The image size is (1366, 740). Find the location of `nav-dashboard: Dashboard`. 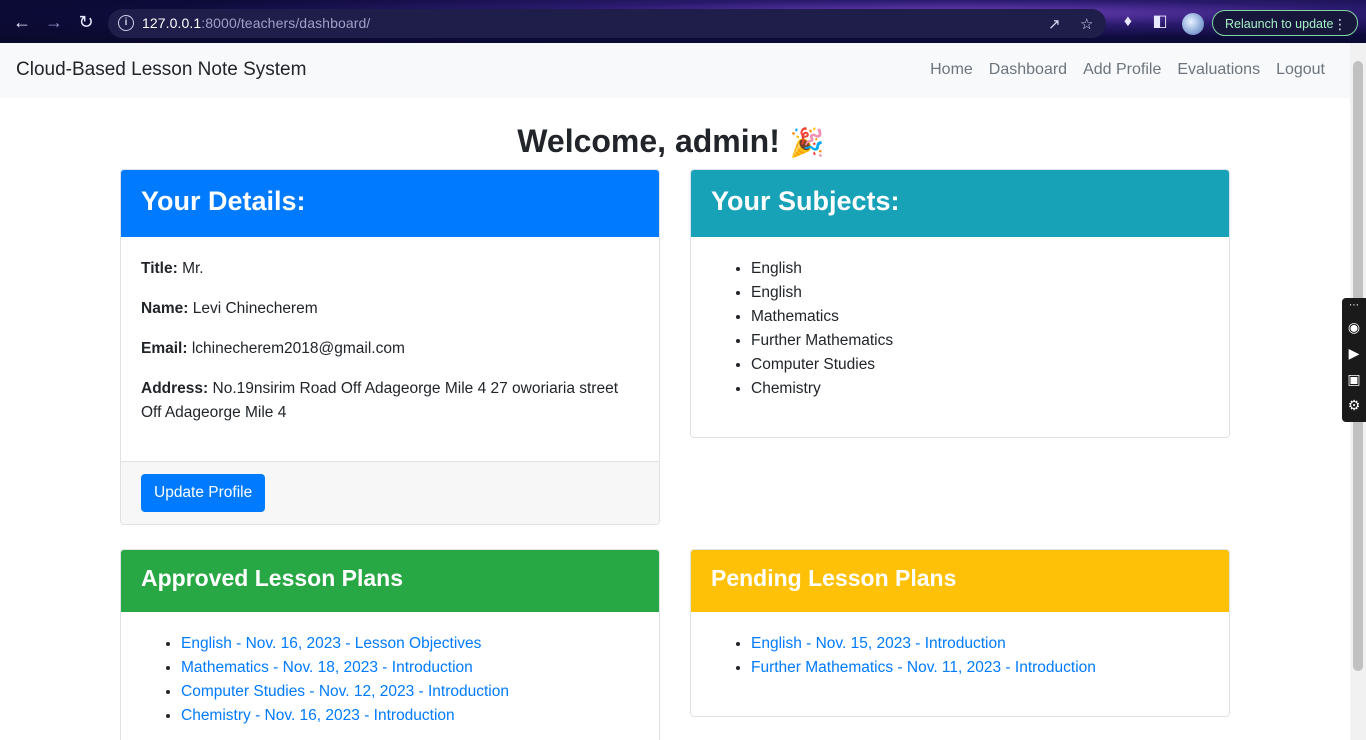

nav-dashboard: Dashboard is located at coordinates (1028, 70).